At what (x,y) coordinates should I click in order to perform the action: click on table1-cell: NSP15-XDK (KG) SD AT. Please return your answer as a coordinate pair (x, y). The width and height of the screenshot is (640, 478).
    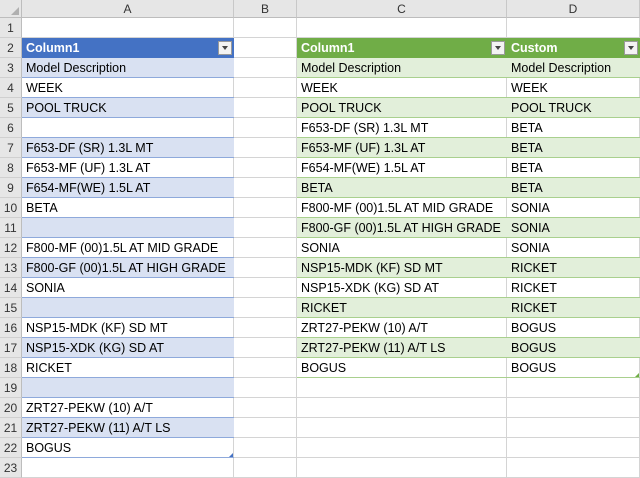
    Looking at the image, I should click on (128, 348).